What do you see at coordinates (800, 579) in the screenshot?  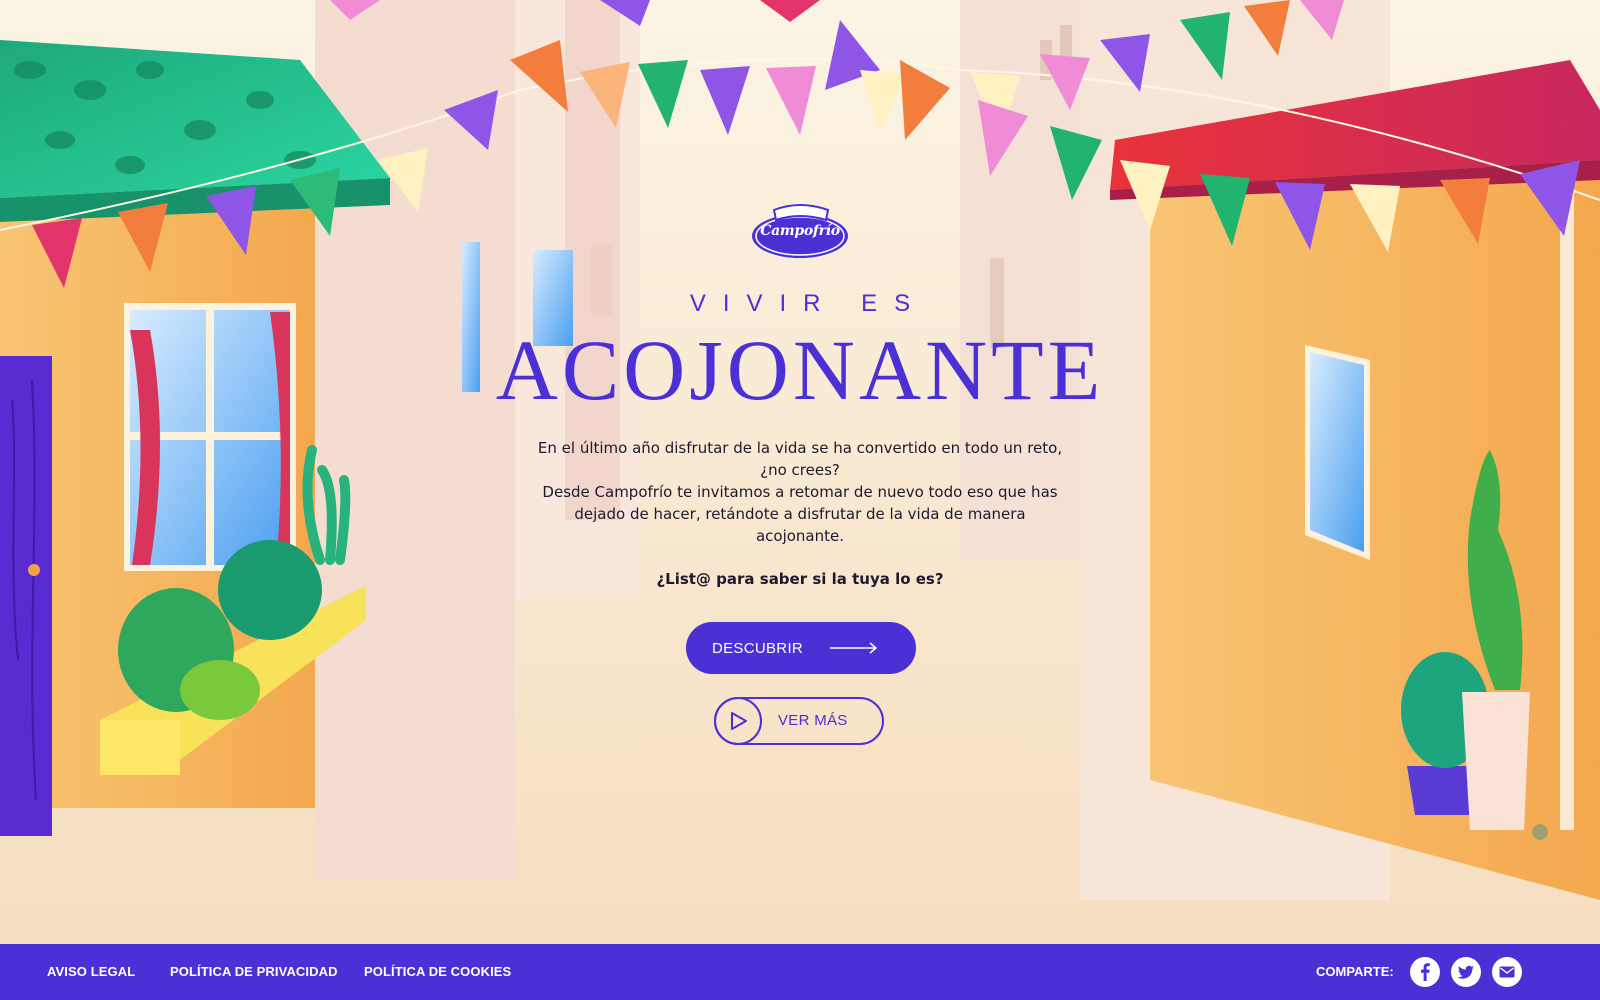 I see `hero-question: ¿List@ para saber si la tuya lo es?` at bounding box center [800, 579].